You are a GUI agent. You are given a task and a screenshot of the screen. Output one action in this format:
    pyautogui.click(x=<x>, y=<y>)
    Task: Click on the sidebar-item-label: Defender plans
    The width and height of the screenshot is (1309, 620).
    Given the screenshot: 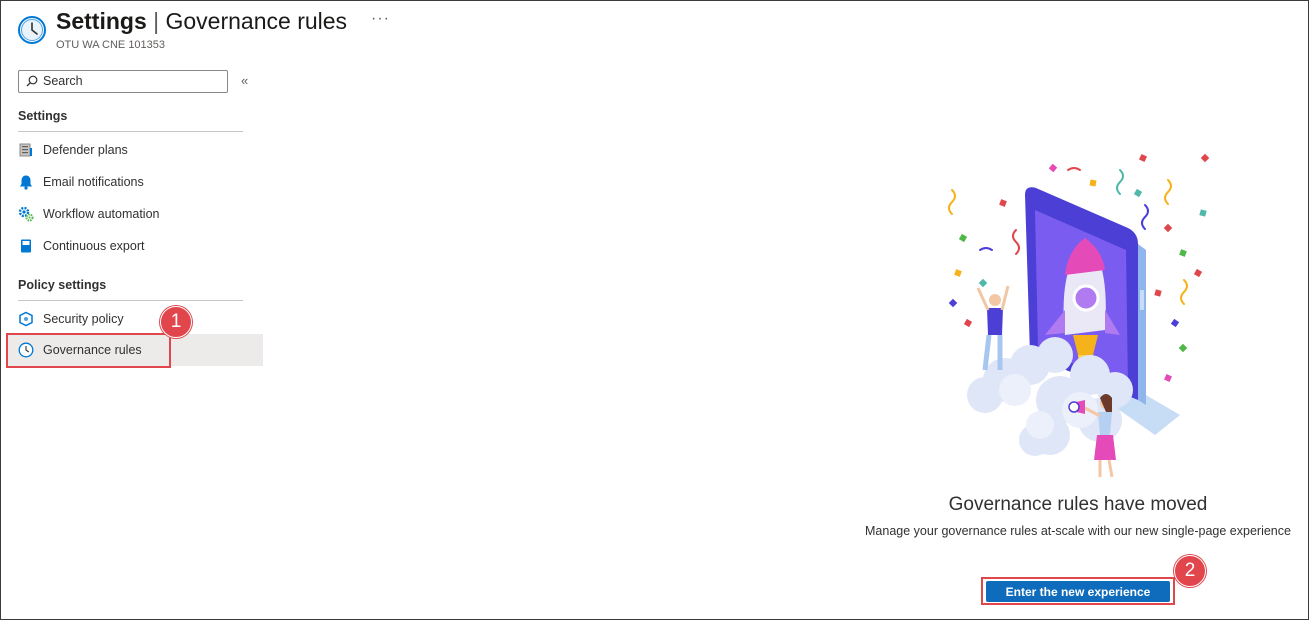 What is the action you would take?
    pyautogui.click(x=85, y=150)
    